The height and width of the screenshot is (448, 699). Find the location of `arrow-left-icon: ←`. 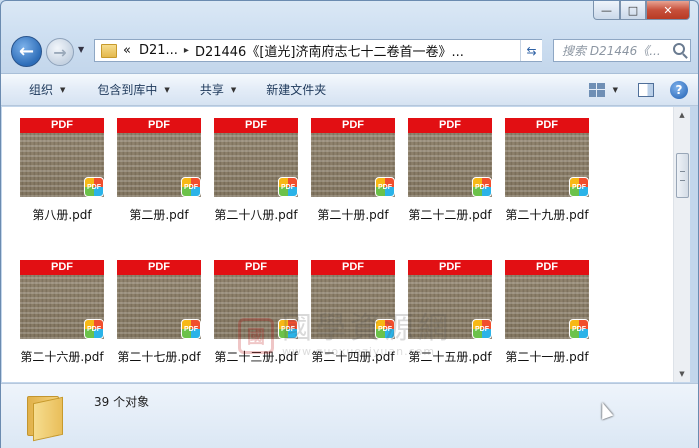

arrow-left-icon: ← is located at coordinates (26, 51).